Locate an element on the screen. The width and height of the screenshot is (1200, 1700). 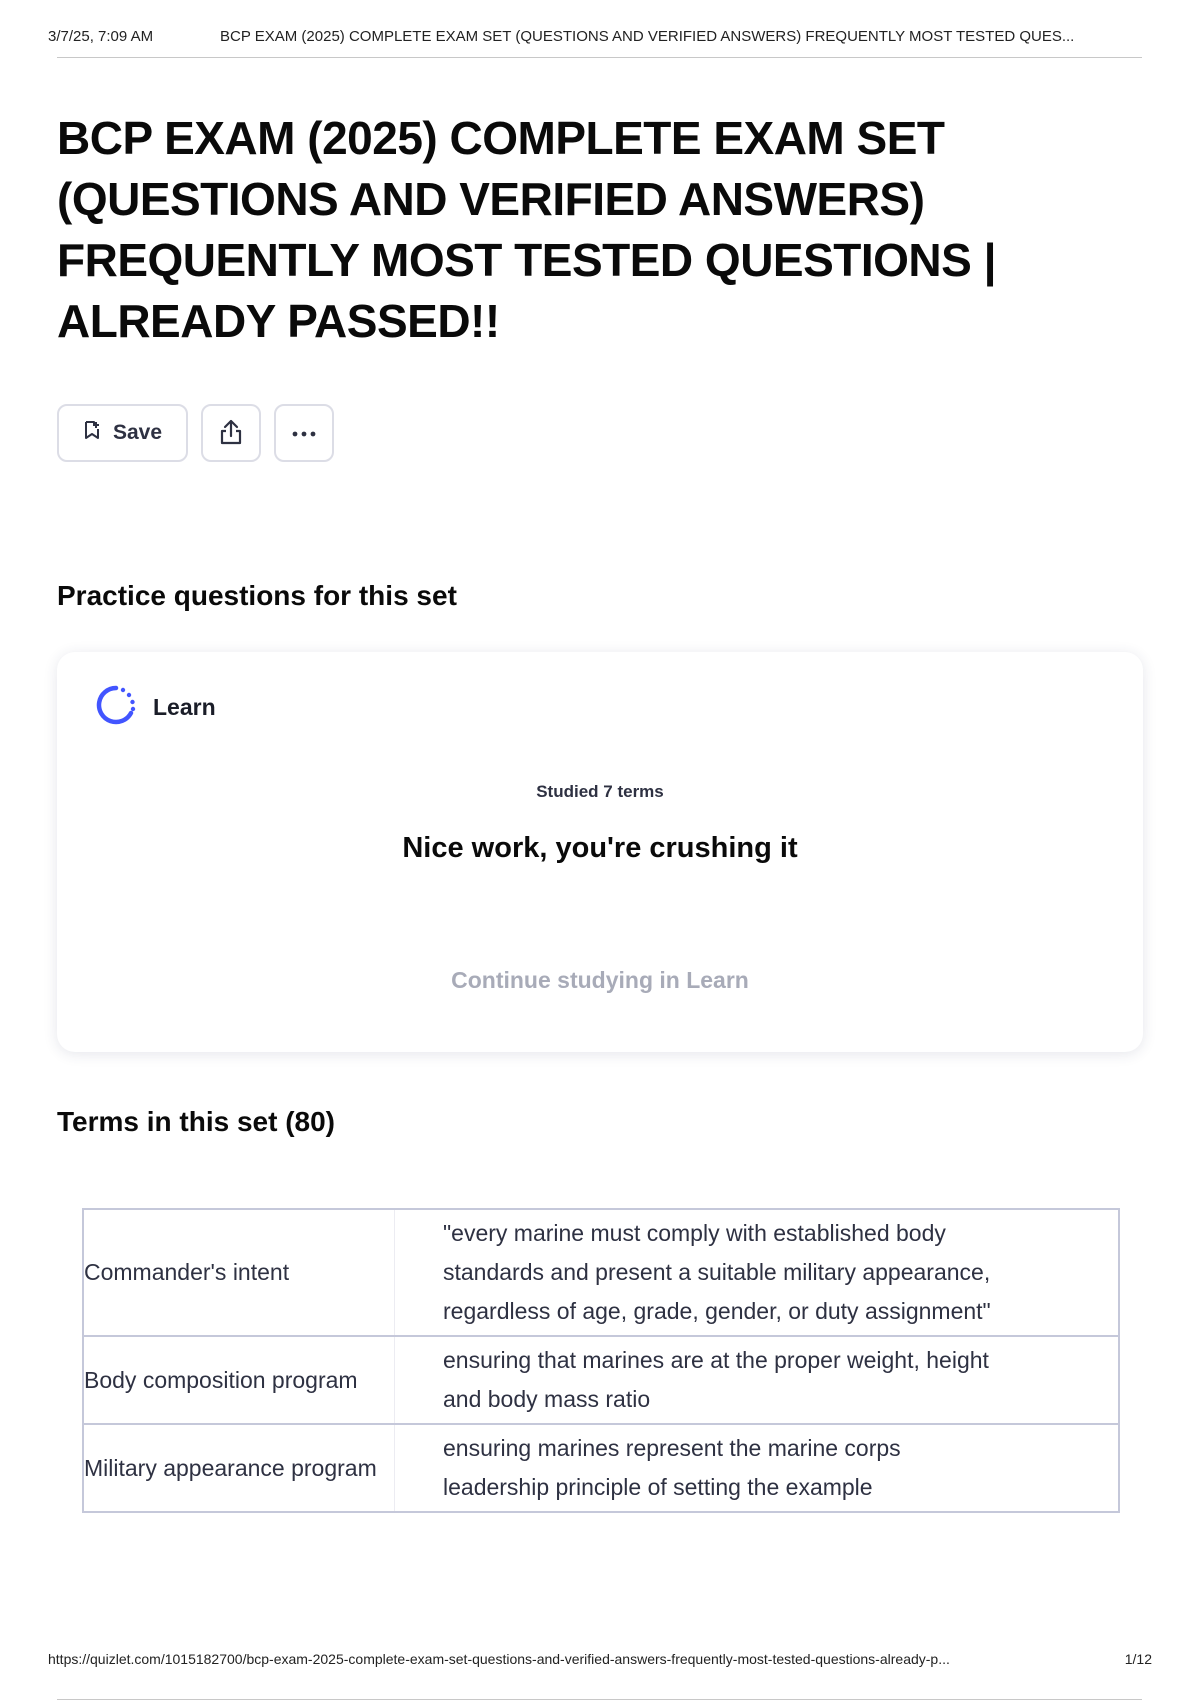
set-actions: Save is located at coordinates (195, 433).